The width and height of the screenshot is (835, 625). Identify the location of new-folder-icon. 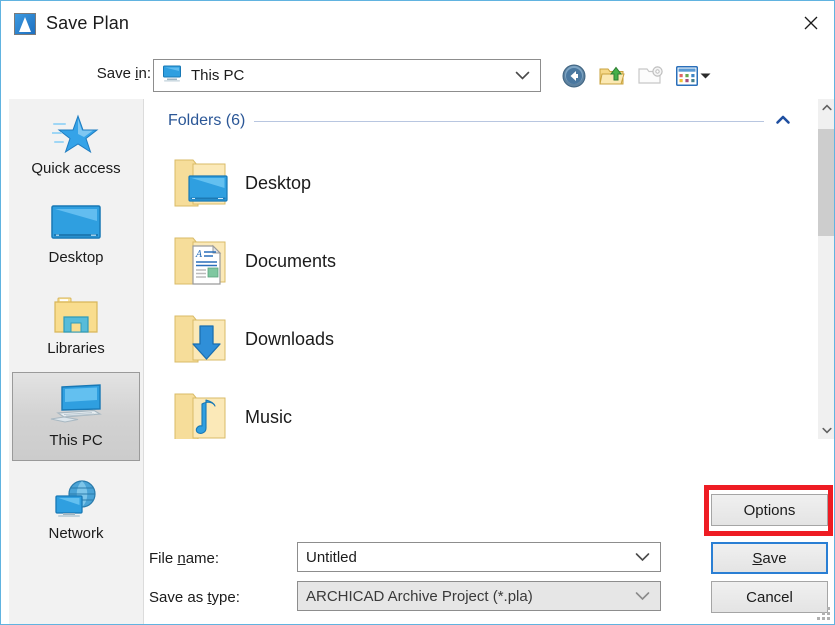
(650, 74).